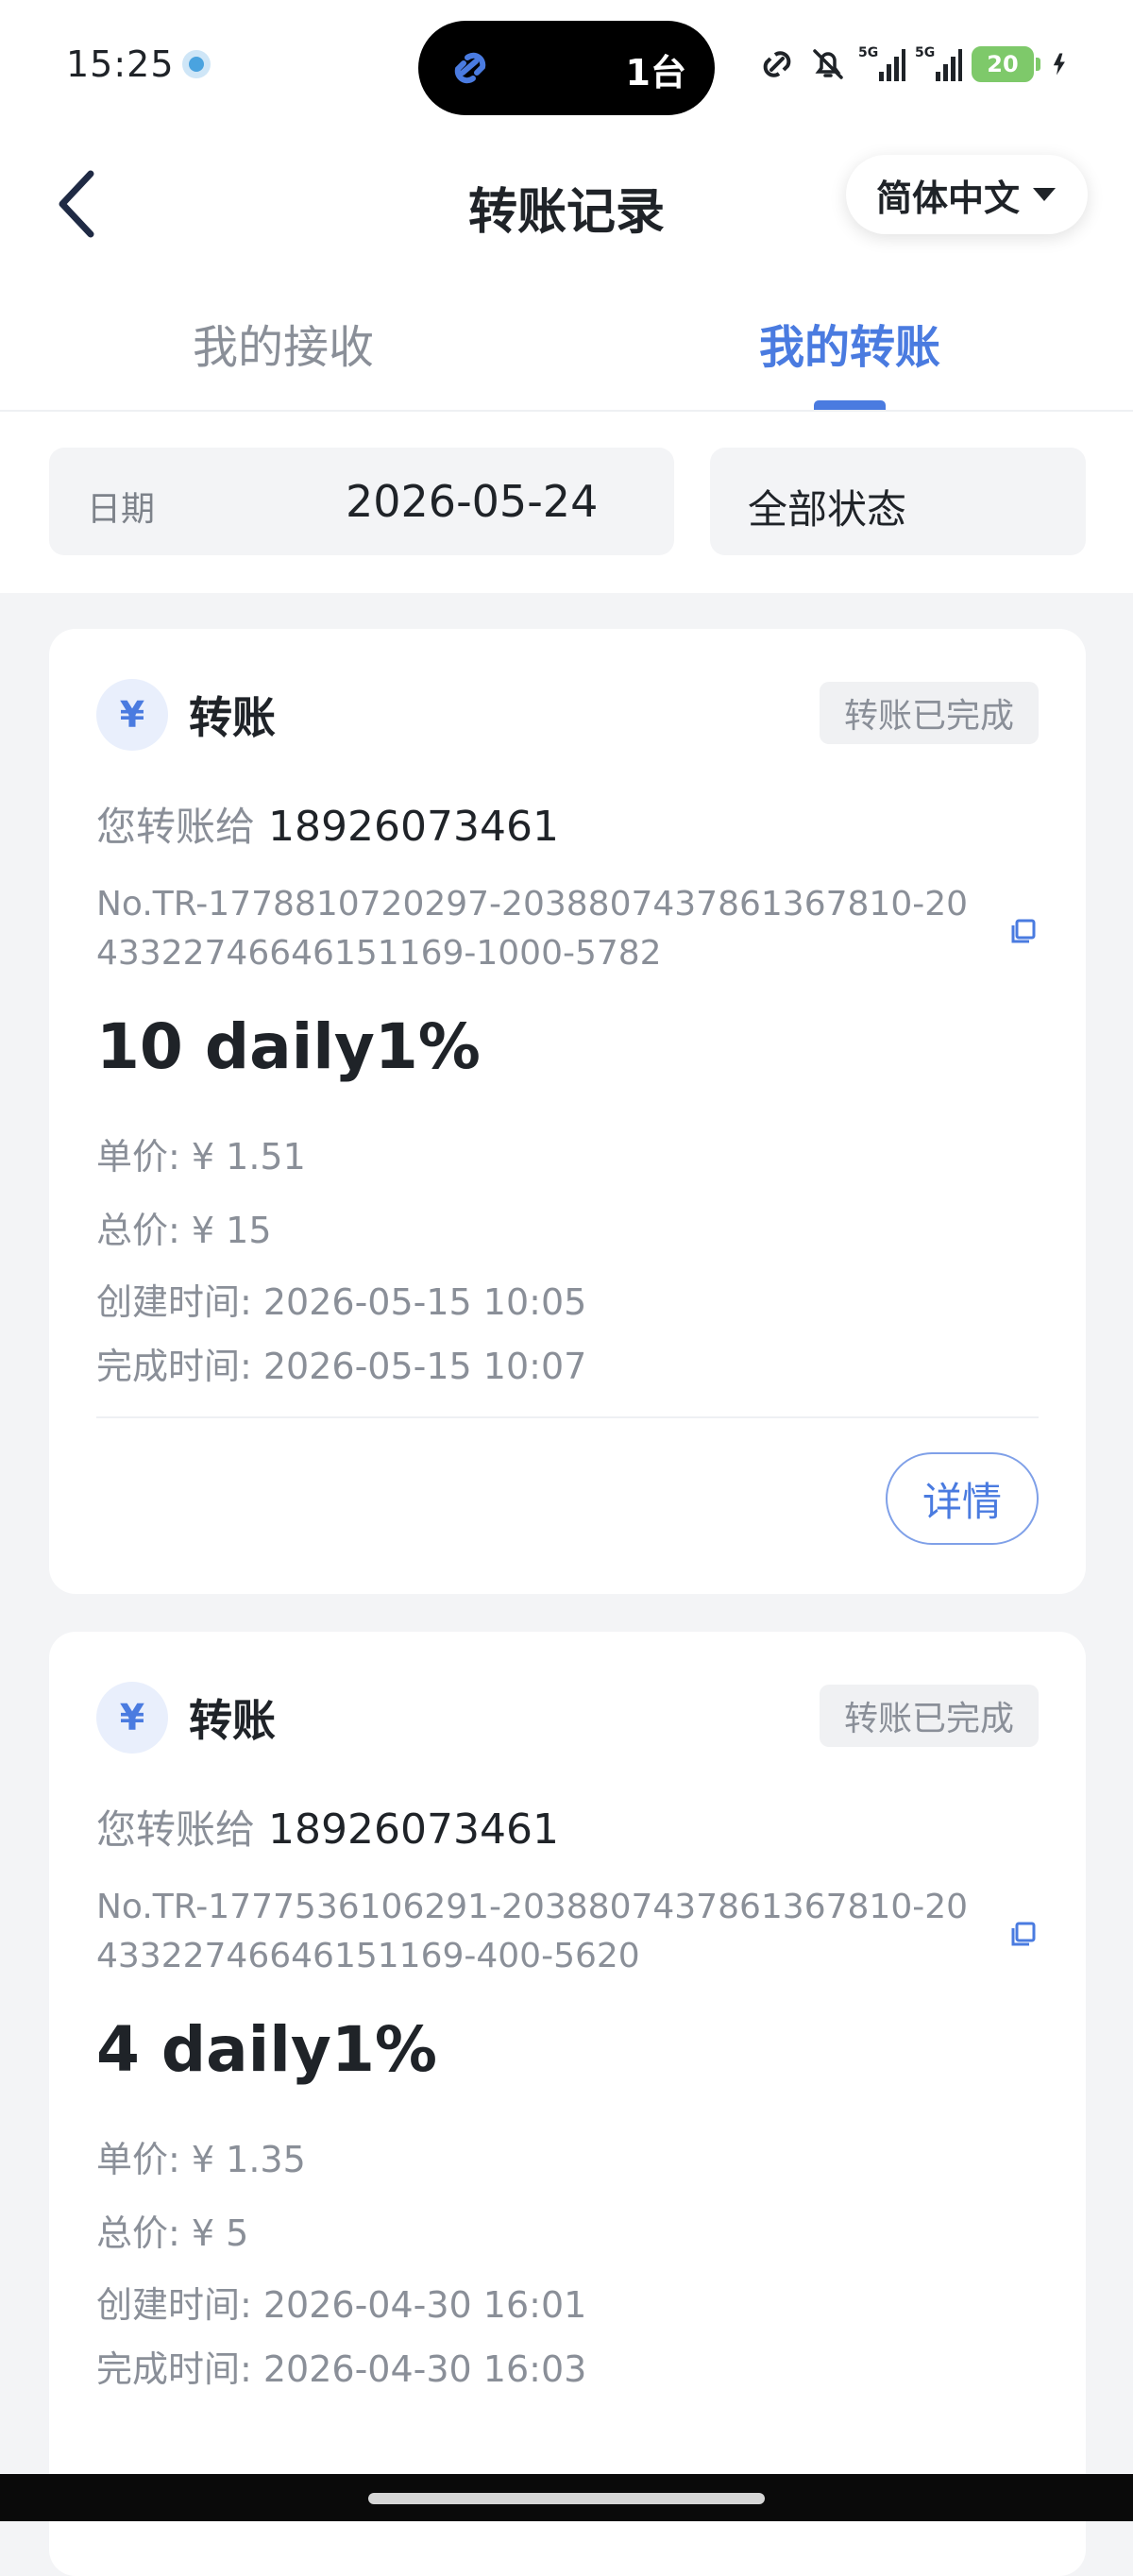  I want to click on total-price: 总价: ¥ 5, so click(173, 2233).